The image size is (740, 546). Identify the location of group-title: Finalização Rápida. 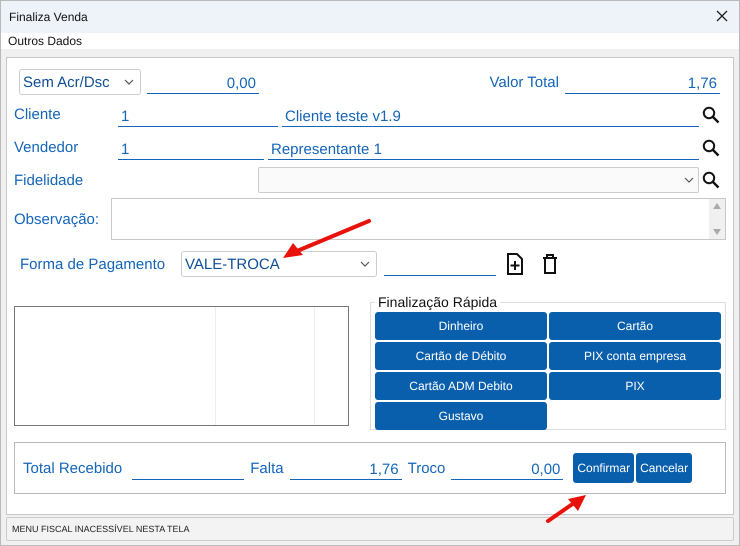
(437, 302).